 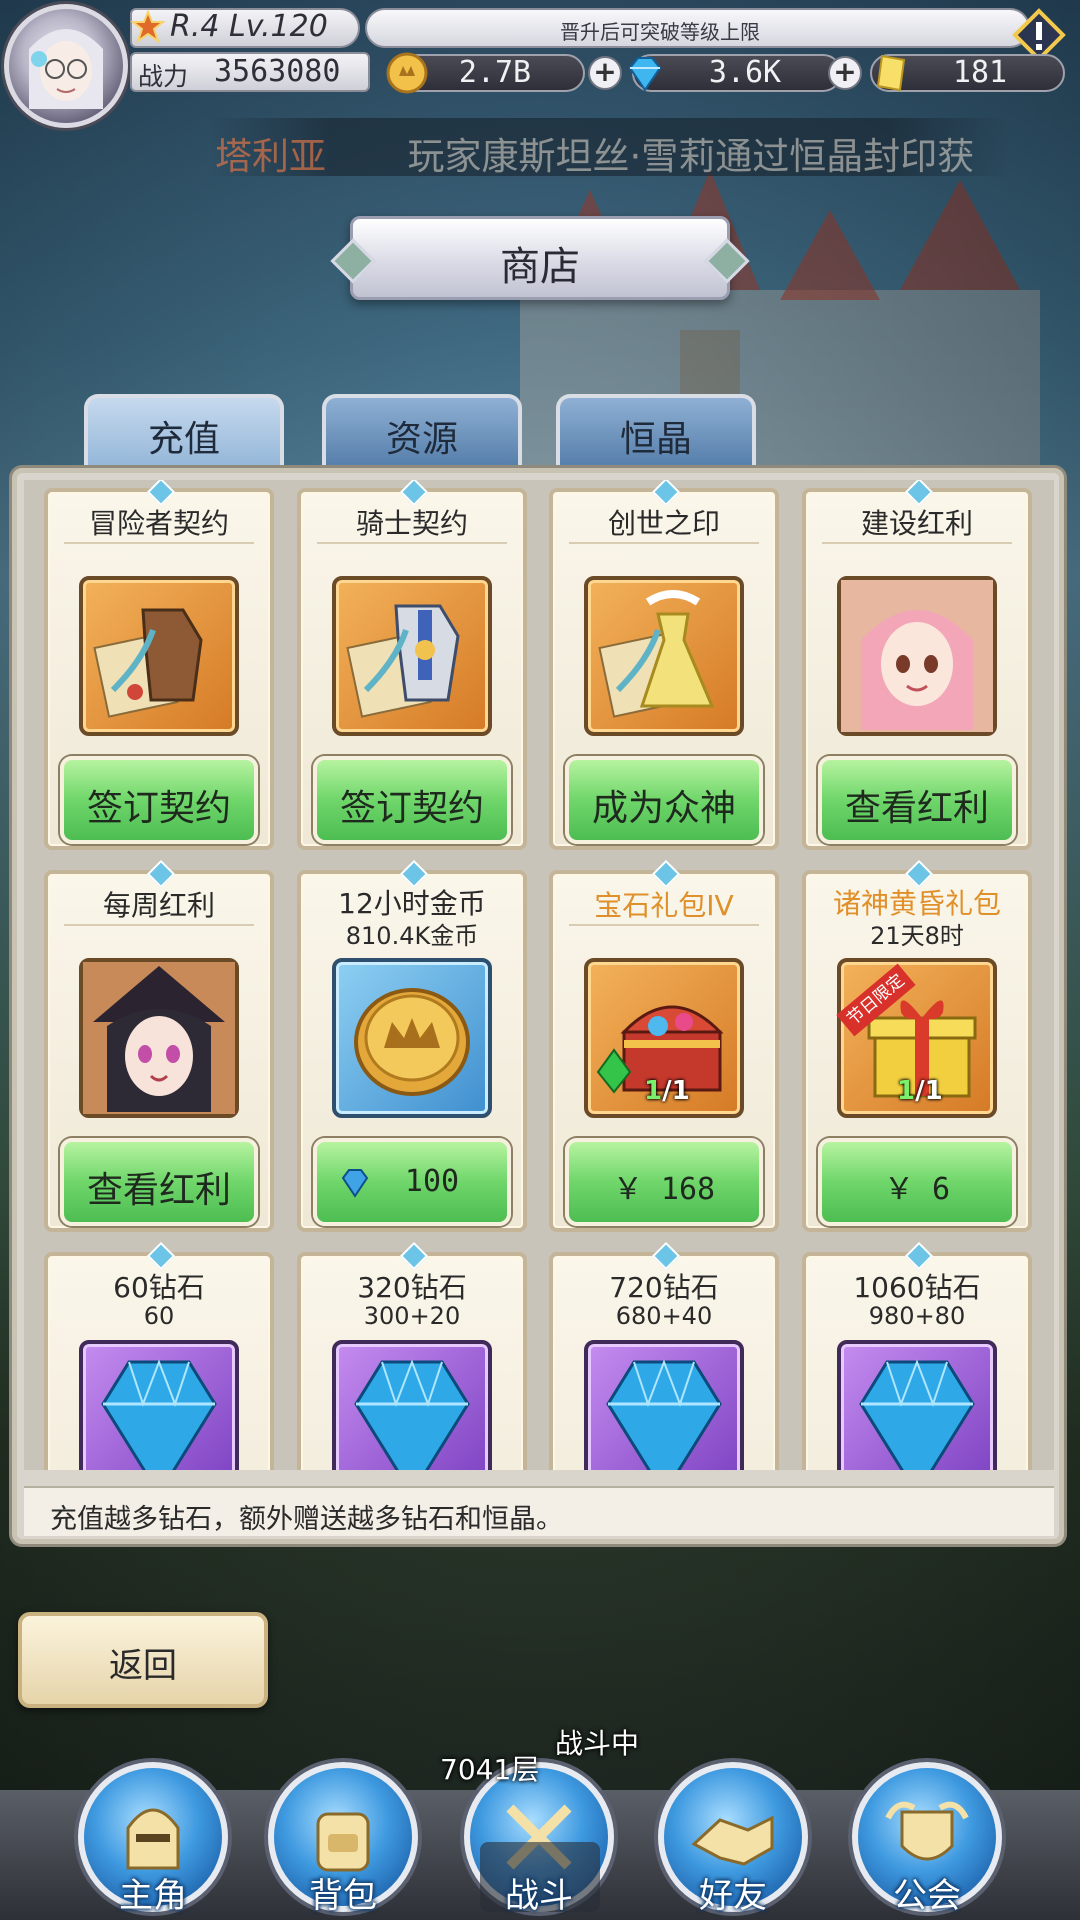 I want to click on product-name: 320钻石, so click(x=412, y=1287).